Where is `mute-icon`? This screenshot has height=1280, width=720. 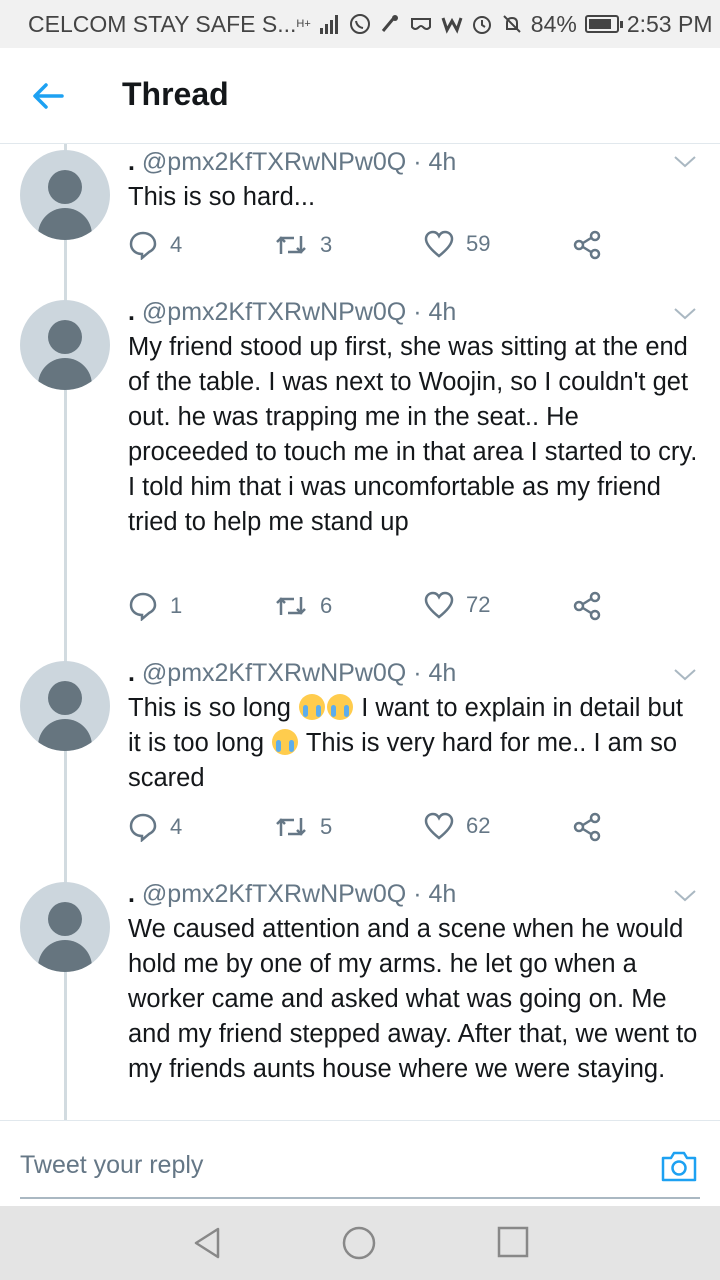
mute-icon is located at coordinates (512, 24).